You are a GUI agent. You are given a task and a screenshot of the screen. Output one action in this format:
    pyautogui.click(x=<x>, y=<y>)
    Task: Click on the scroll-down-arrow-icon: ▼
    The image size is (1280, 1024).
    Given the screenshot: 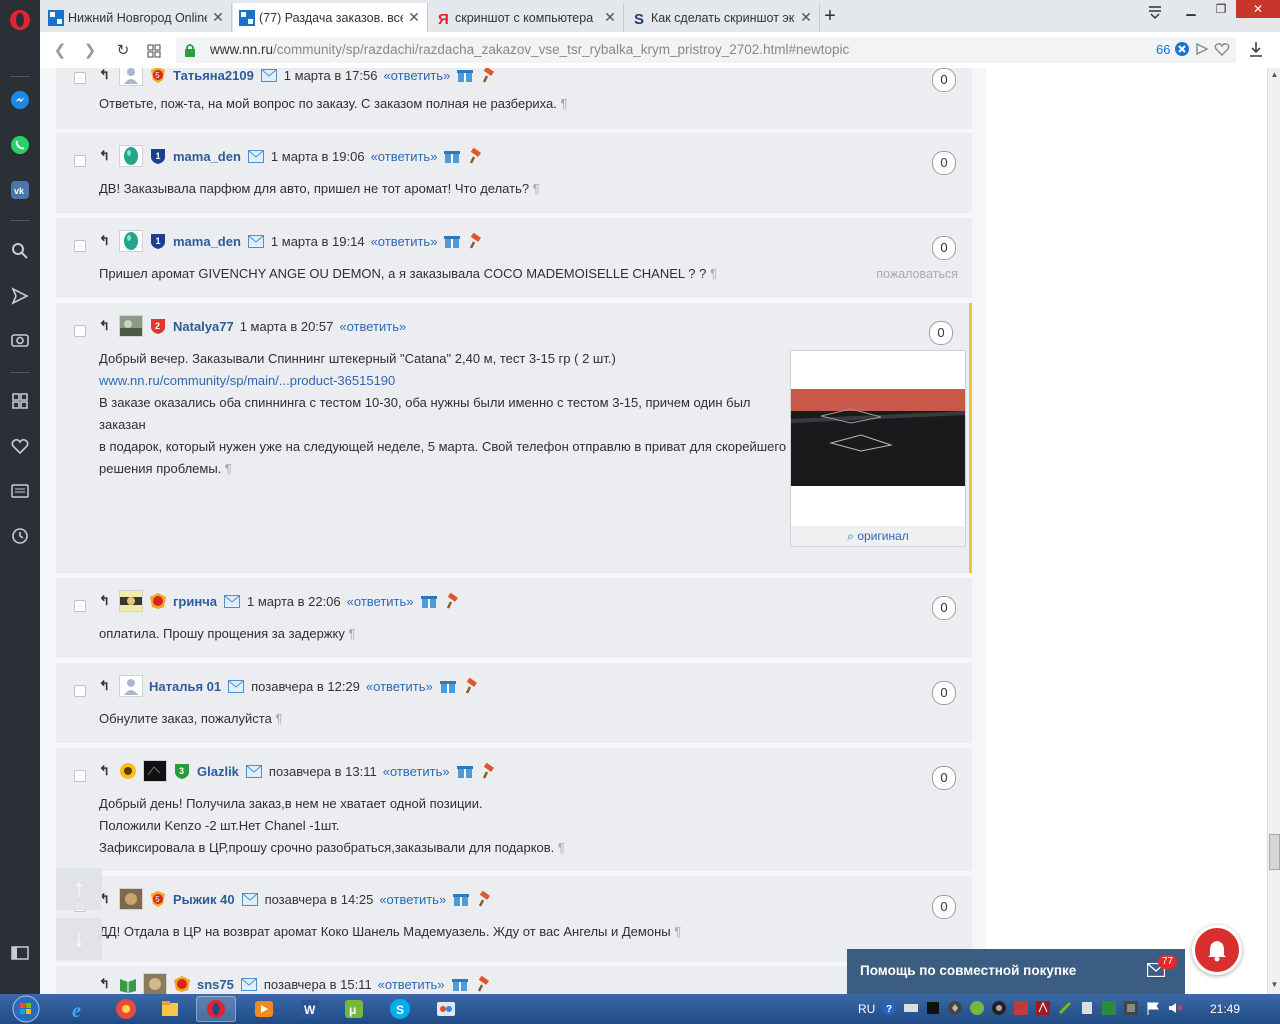 What is the action you would take?
    pyautogui.click(x=1274, y=984)
    